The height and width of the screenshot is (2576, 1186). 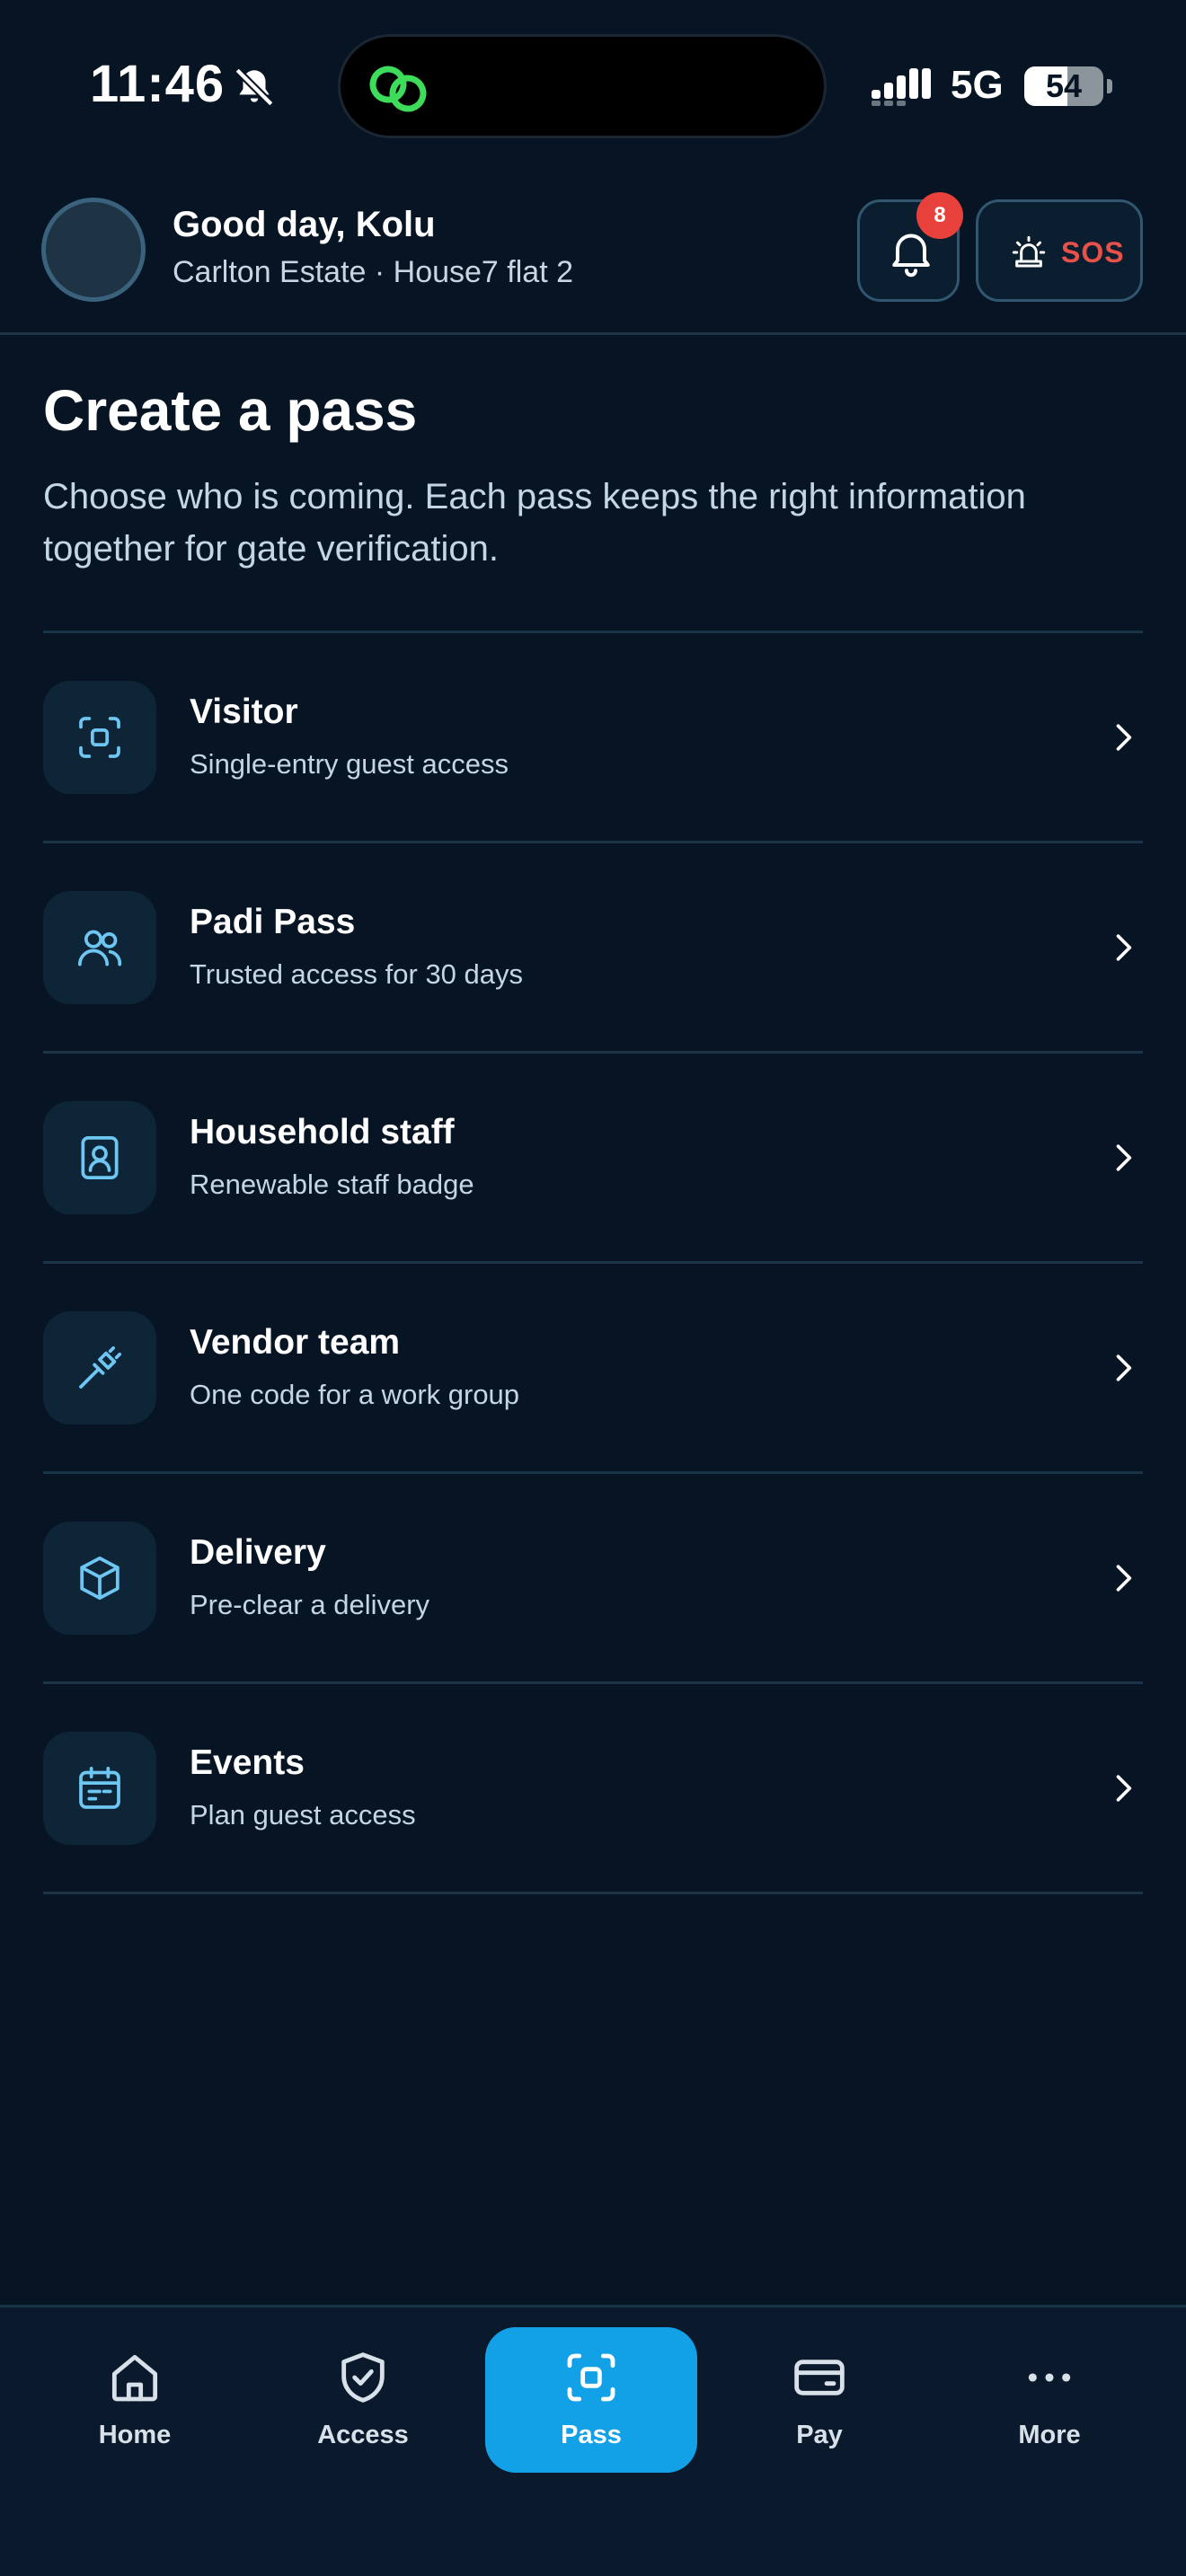 I want to click on pass-option-visitor: Visitor Single-entry guest access, so click(x=593, y=738).